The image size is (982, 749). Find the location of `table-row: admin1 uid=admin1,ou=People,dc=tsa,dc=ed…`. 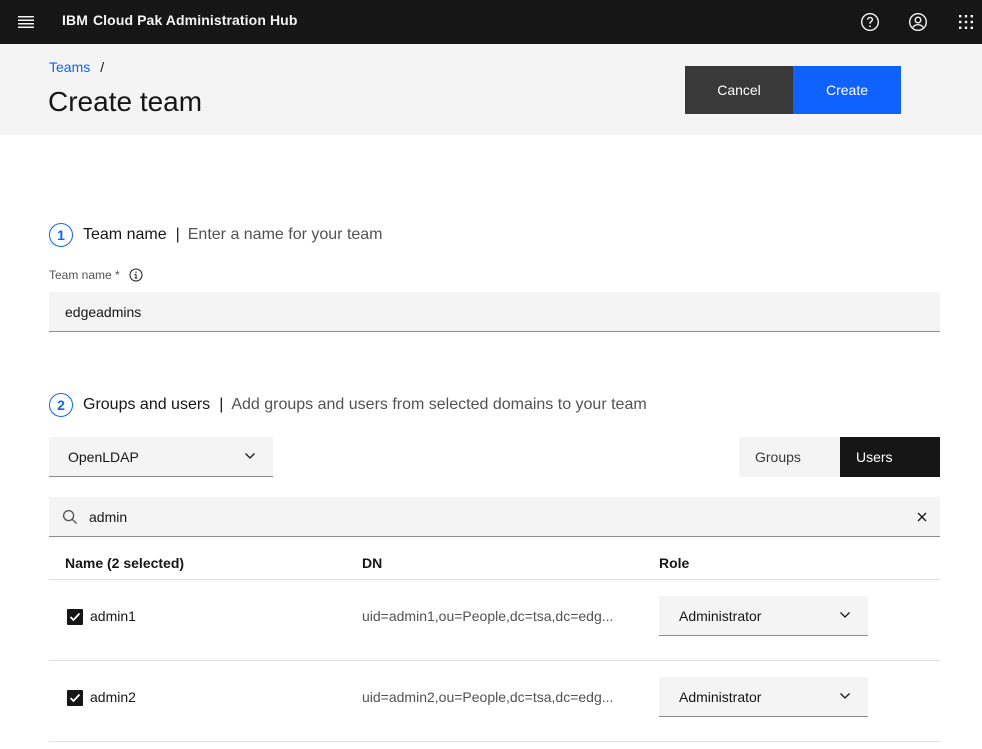

table-row: admin1 uid=admin1,ou=People,dc=tsa,dc=ed… is located at coordinates (494, 620).